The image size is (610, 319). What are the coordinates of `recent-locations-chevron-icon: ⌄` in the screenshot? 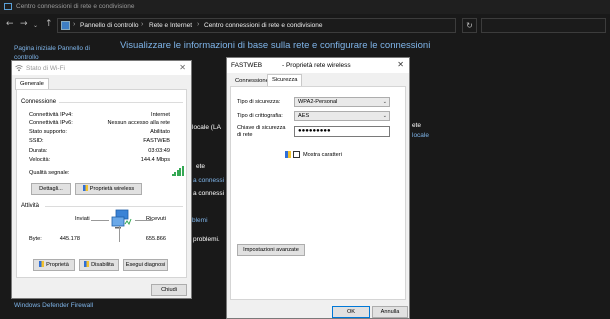 It's located at (35, 25).